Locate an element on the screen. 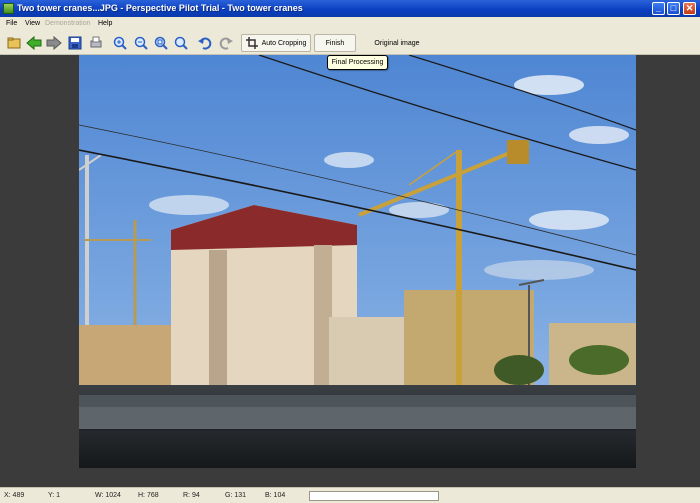 The image size is (700, 503). menu-demonstration: Demonstration is located at coordinates (68, 23).